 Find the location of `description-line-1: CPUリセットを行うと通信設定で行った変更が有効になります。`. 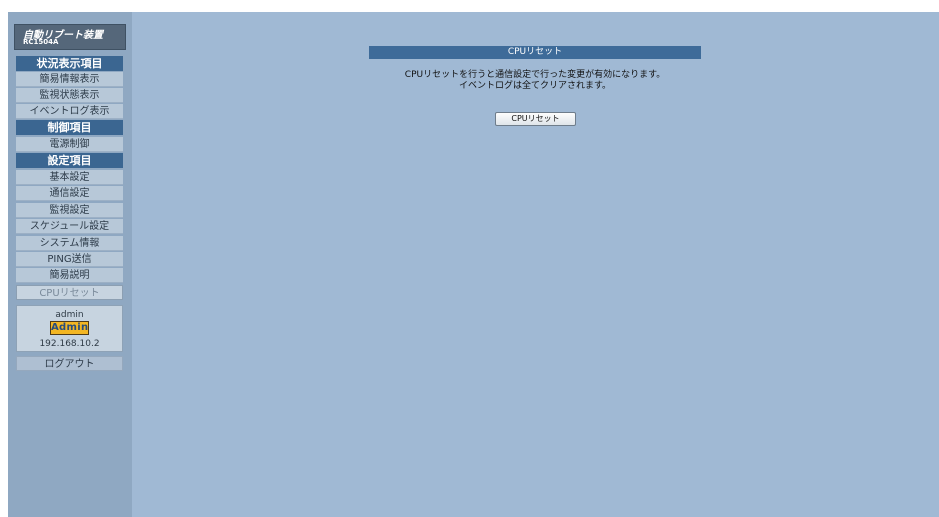

description-line-1: CPUリセットを行うと通信設定で行った変更が有効になります。 is located at coordinates (535, 75).